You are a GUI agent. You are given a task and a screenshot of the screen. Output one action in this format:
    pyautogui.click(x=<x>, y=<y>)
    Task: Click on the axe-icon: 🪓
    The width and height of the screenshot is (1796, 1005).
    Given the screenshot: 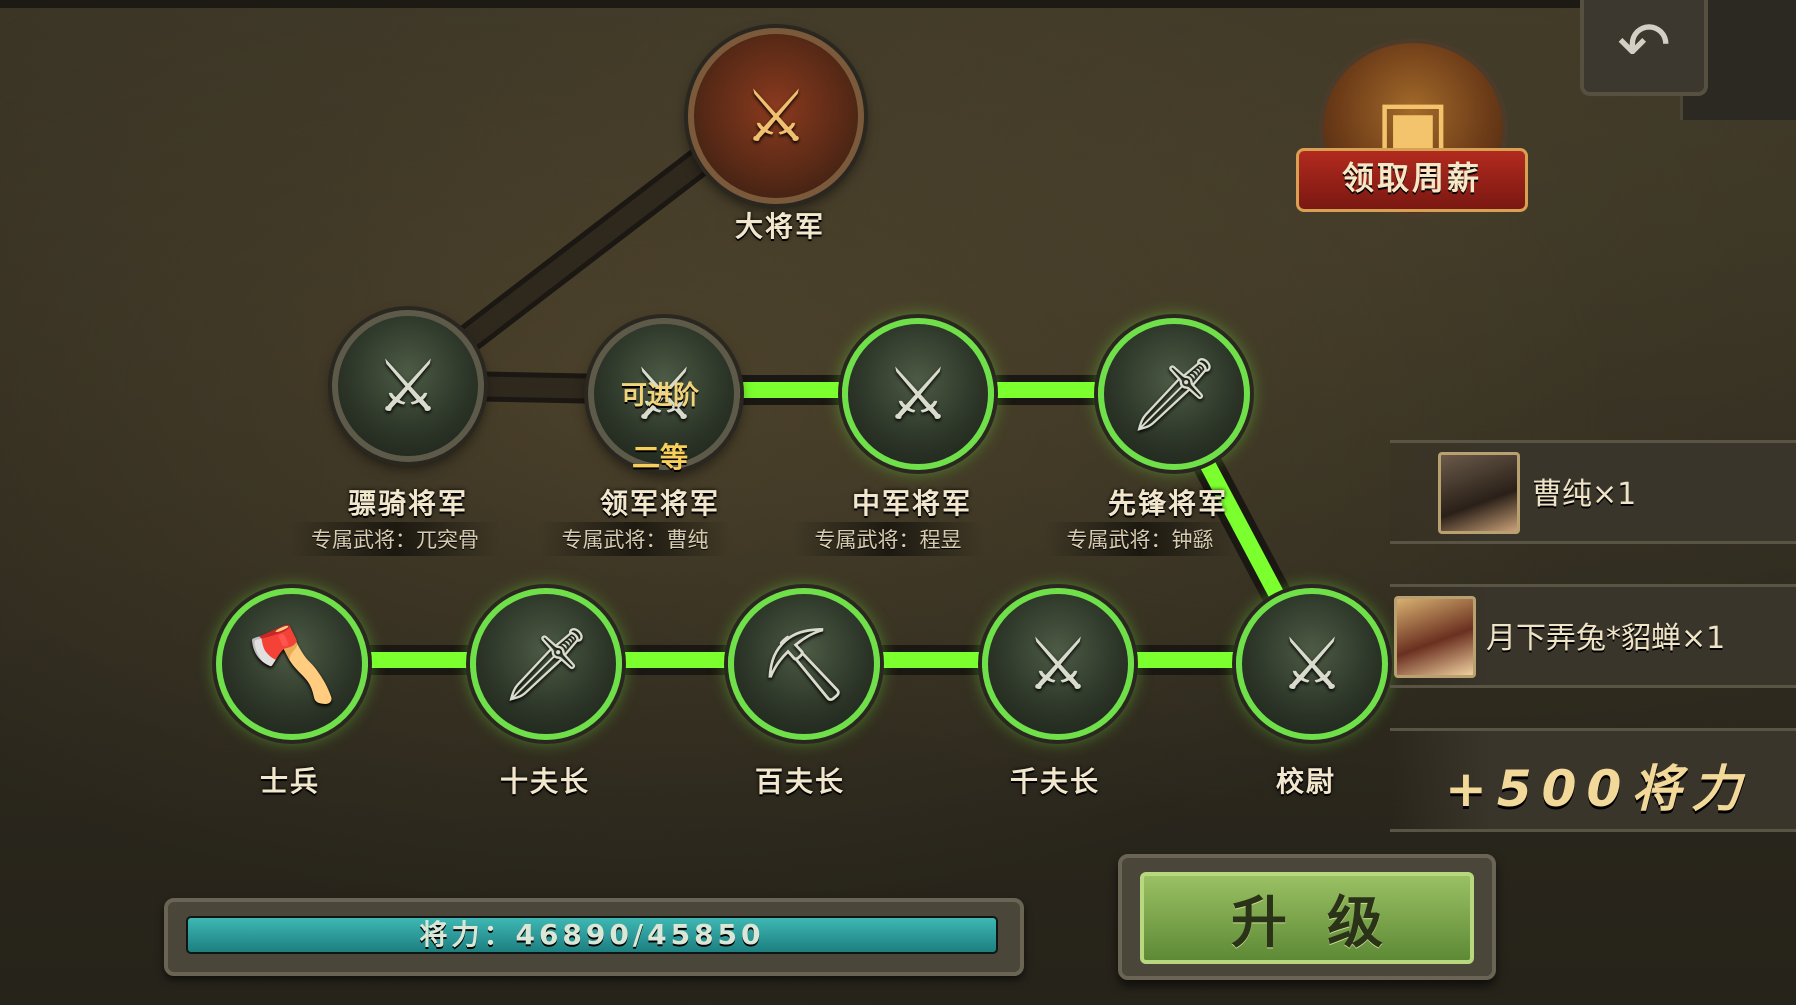 What is the action you would take?
    pyautogui.click(x=292, y=664)
    